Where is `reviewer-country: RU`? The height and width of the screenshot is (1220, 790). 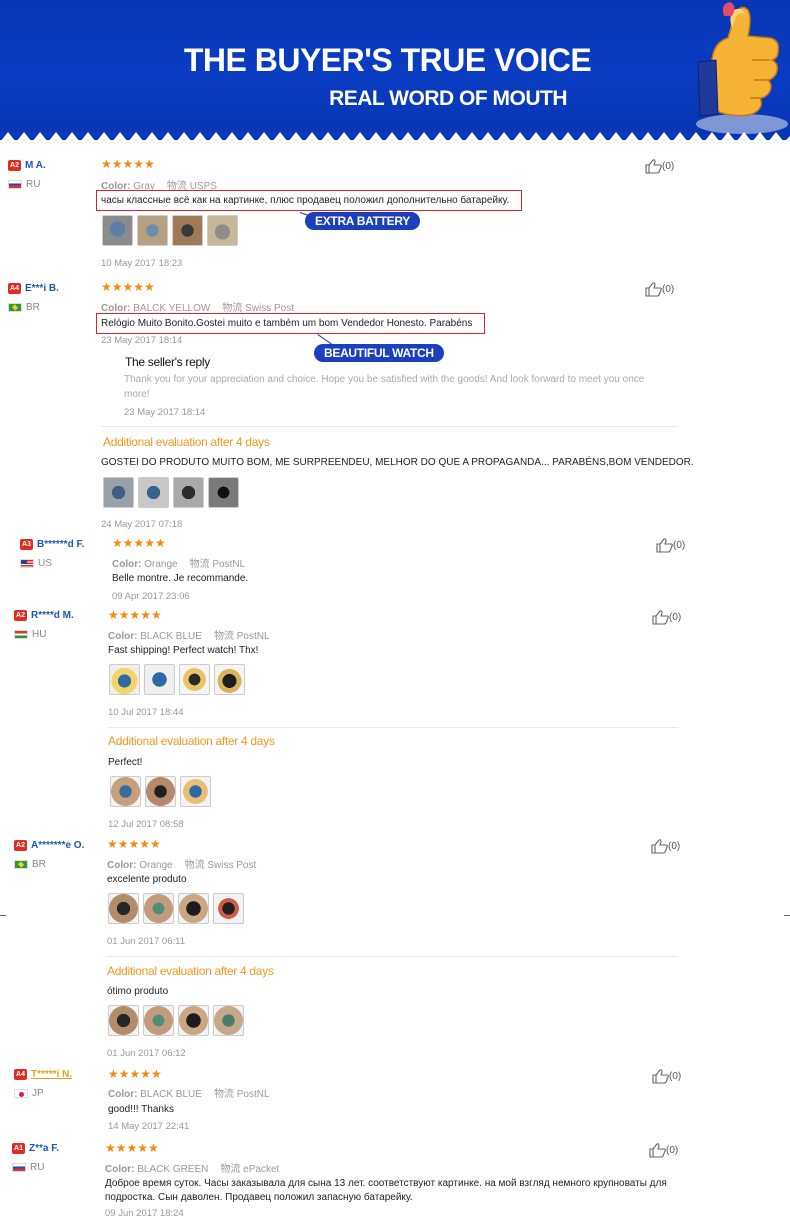 reviewer-country: RU is located at coordinates (35, 1167).